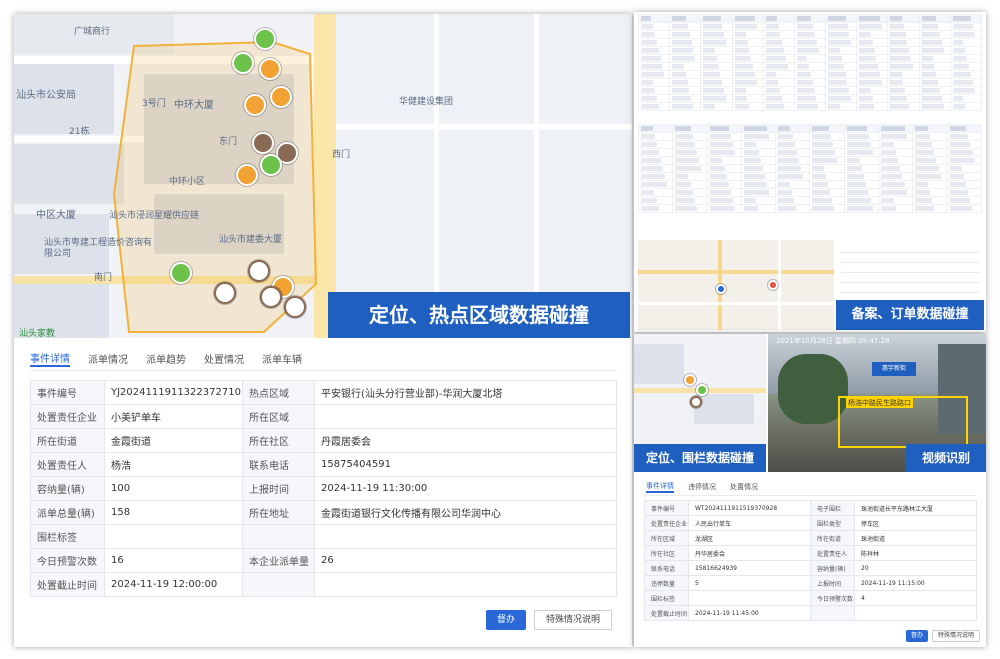 The height and width of the screenshot is (659, 1000). I want to click on field-value: 人民出行单车, so click(749, 523).